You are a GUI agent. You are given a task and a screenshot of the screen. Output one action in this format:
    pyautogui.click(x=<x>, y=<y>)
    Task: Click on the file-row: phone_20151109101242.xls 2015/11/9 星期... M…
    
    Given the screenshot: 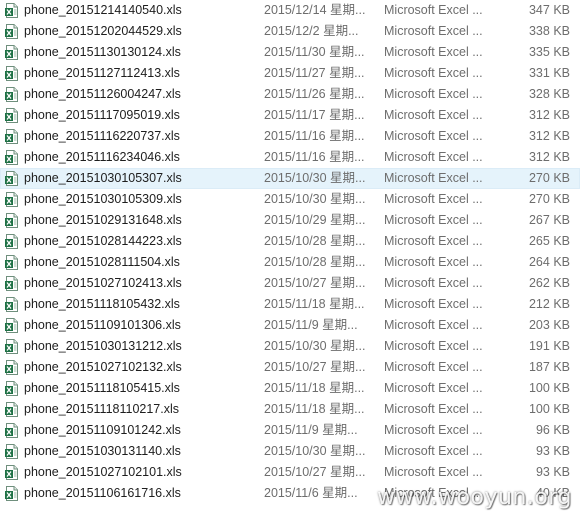 What is the action you would take?
    pyautogui.click(x=290, y=430)
    